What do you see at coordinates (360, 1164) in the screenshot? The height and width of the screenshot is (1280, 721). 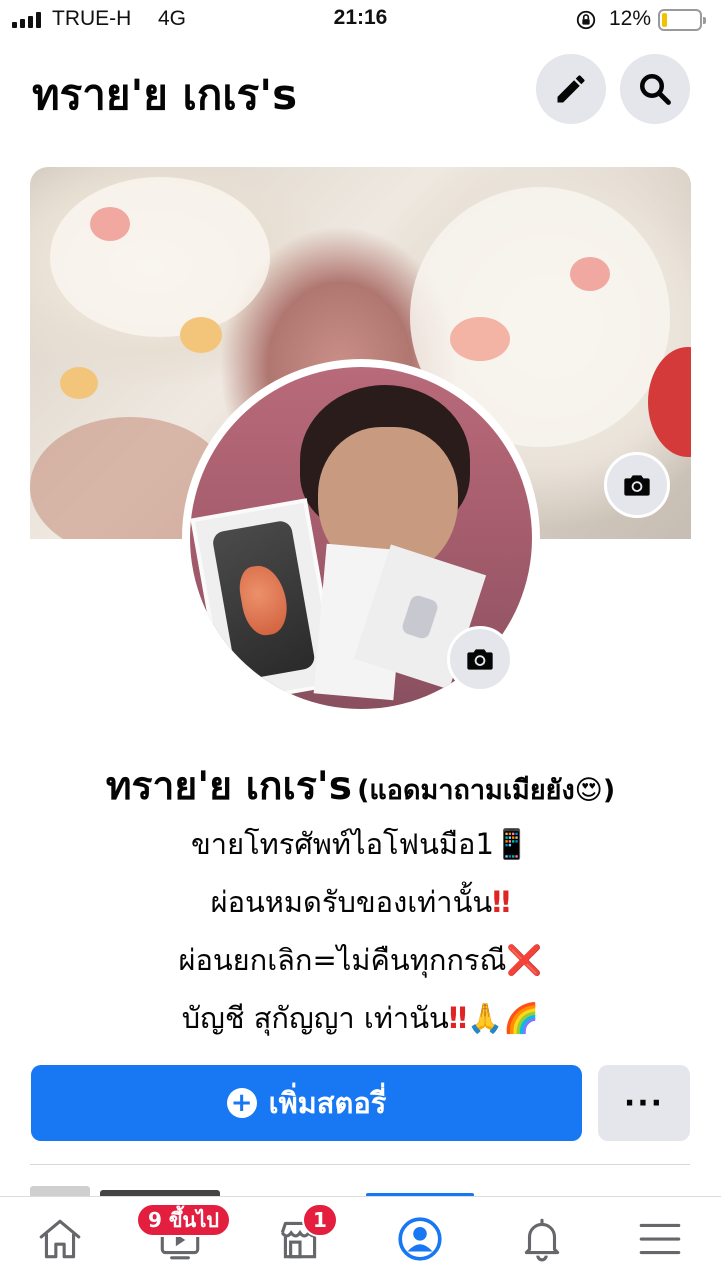 I see `divider` at bounding box center [360, 1164].